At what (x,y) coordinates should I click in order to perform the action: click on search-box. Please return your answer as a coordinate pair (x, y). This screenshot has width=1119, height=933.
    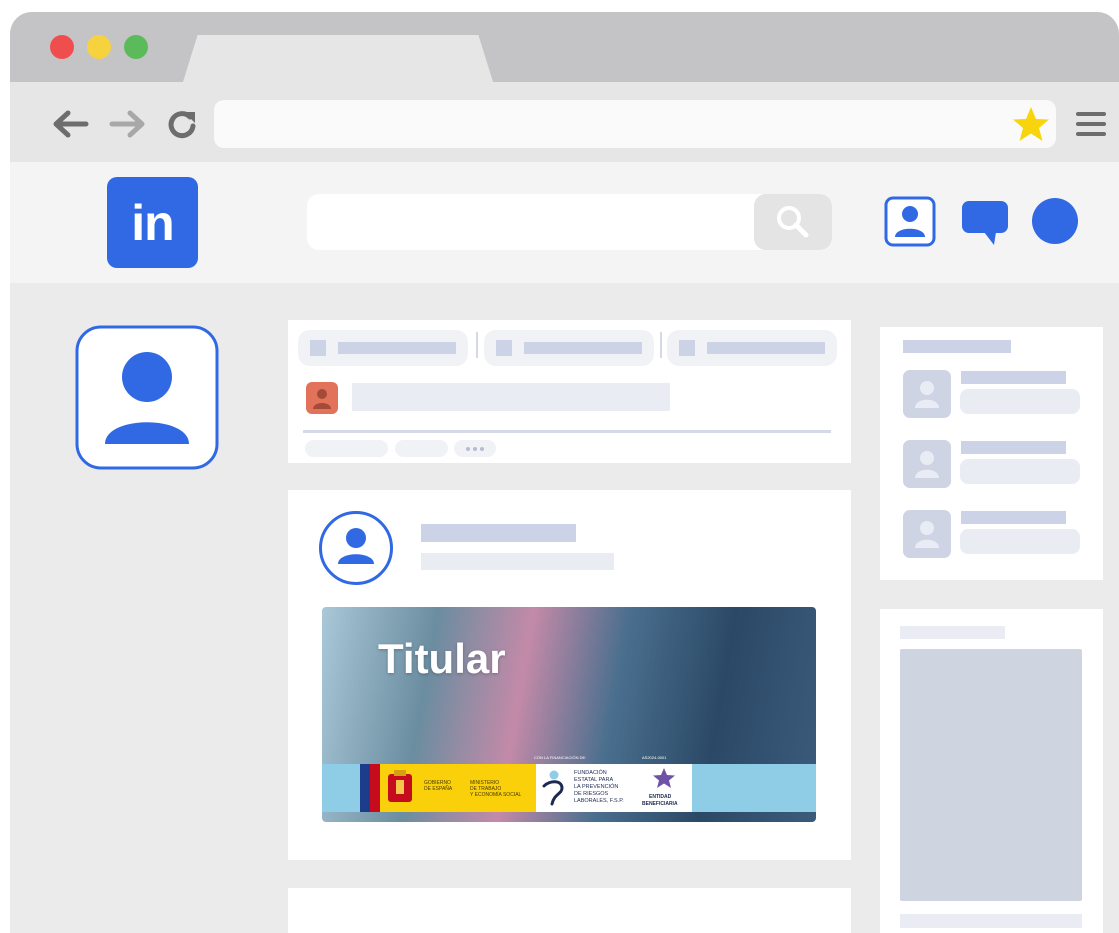
    Looking at the image, I should click on (569, 222).